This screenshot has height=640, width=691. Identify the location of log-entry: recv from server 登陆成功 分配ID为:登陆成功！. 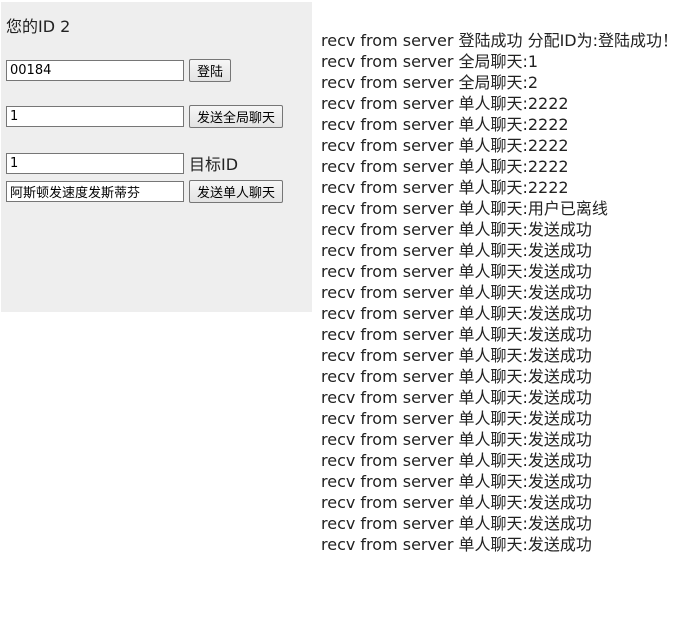
(499, 40).